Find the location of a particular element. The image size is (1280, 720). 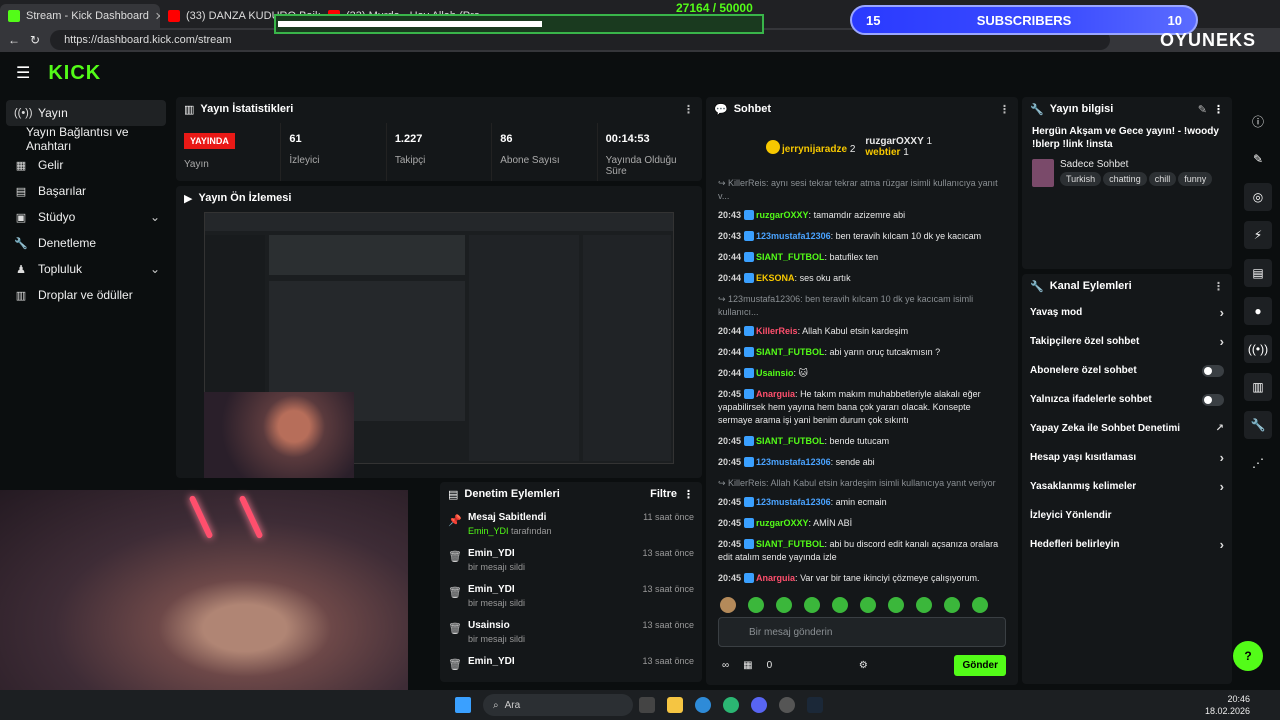

chat-message: 20:45 SIANT_FUTBOL: bende tutucam is located at coordinates (862, 441).